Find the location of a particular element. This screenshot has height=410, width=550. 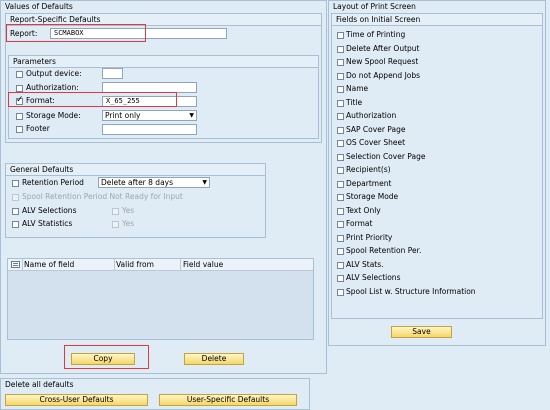

parameters-title: Parameters is located at coordinates (163, 62).